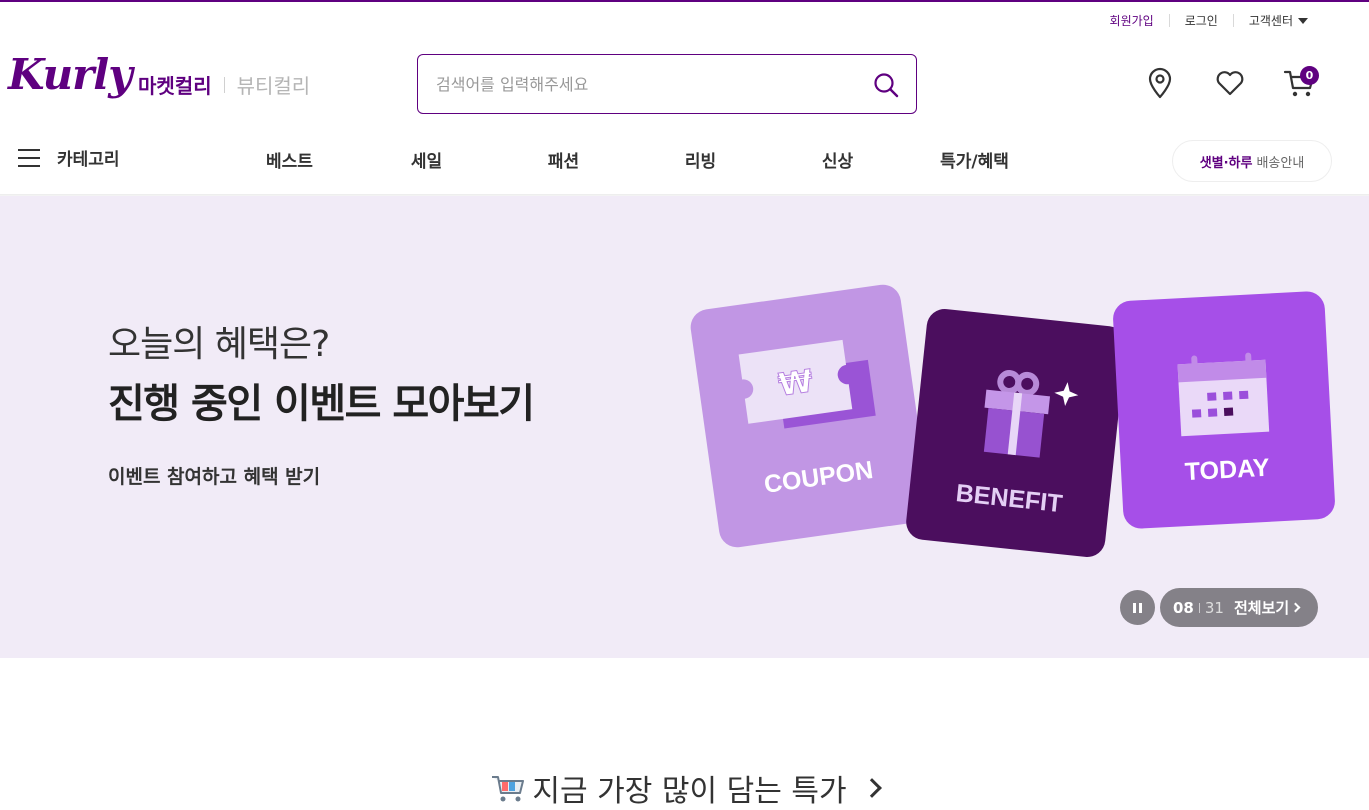 This screenshot has height=810, width=1369. Describe the element at coordinates (426, 159) in the screenshot. I see `menu-sale: 세일` at that location.